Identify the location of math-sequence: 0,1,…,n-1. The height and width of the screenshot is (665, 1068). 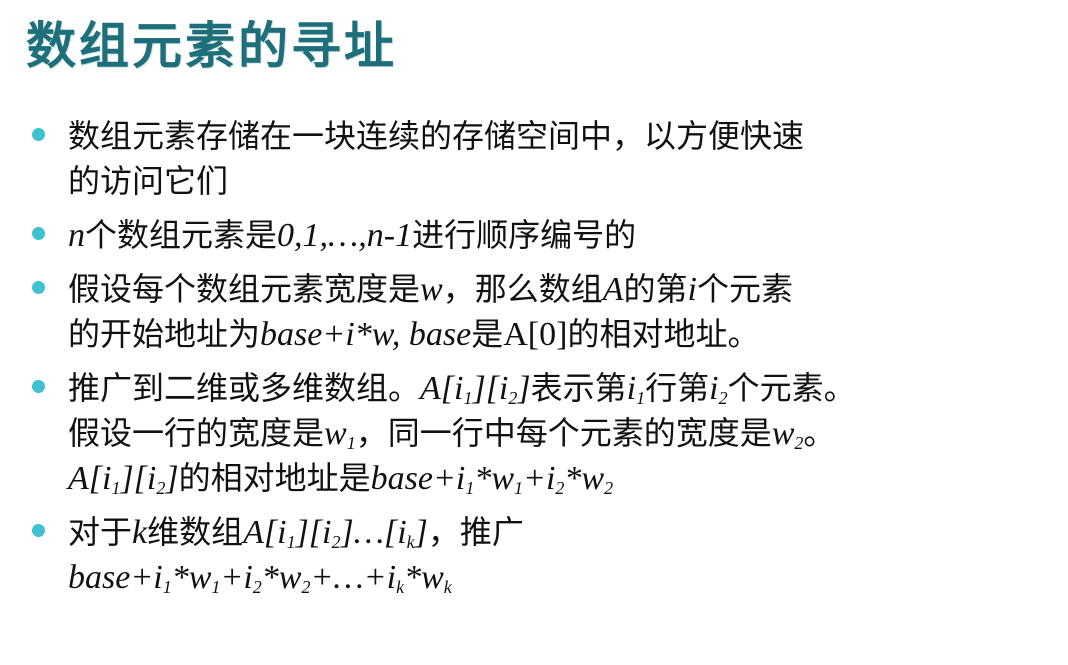
(345, 235).